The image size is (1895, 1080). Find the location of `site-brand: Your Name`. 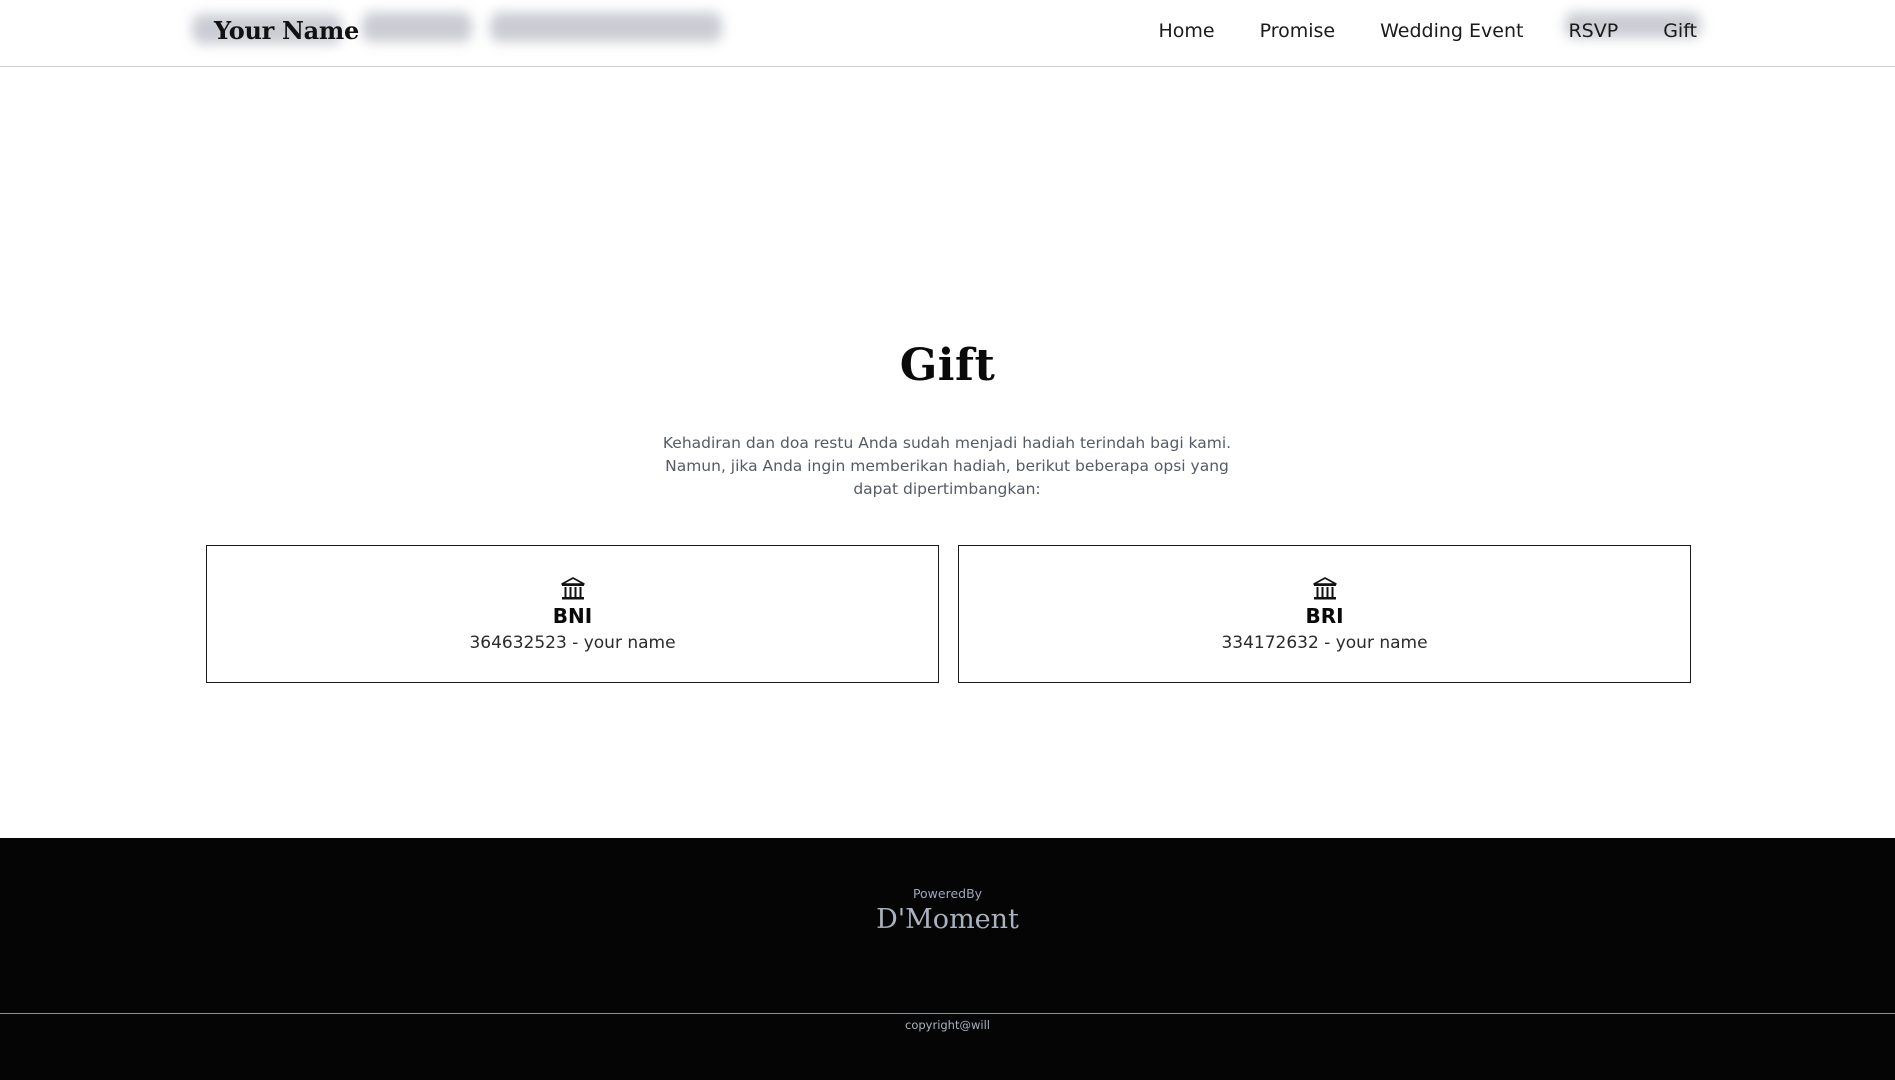

site-brand: Your Name is located at coordinates (286, 30).